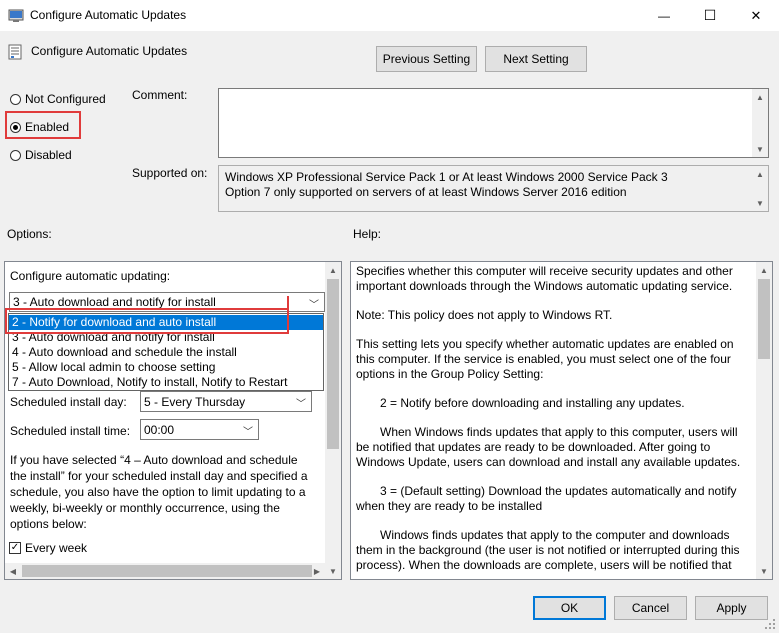  Describe the element at coordinates (166, 367) in the screenshot. I see `dropdown-option-5: 5 - Allow local admin to choose setting` at that location.